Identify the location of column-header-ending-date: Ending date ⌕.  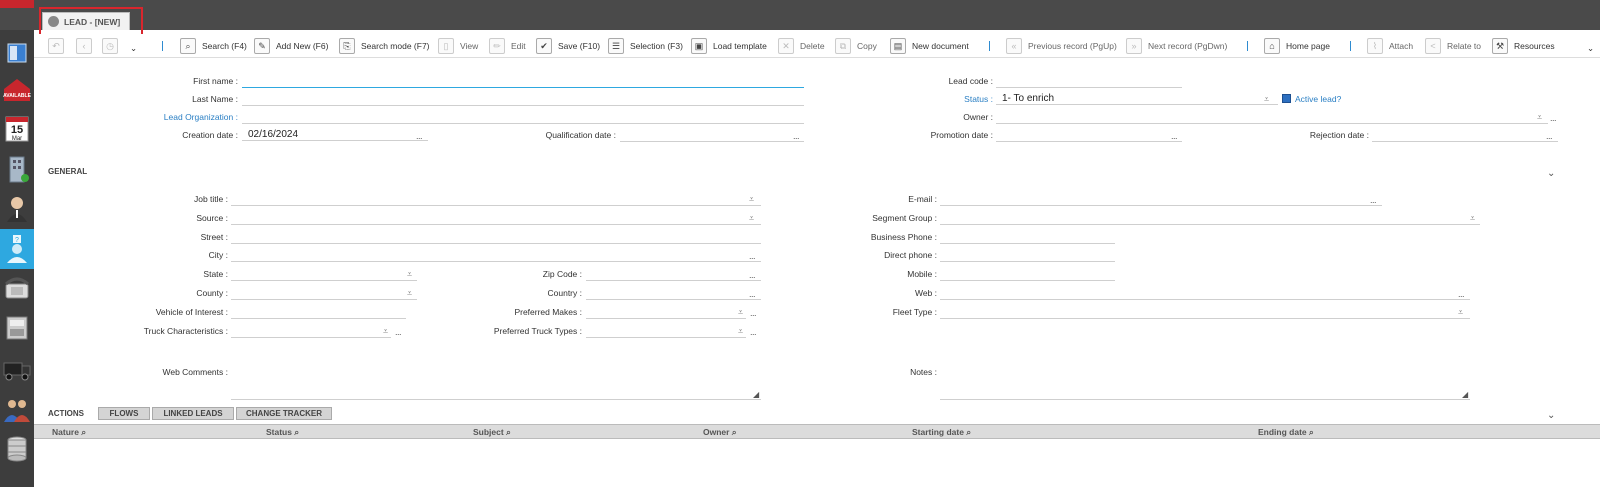
(1286, 432).